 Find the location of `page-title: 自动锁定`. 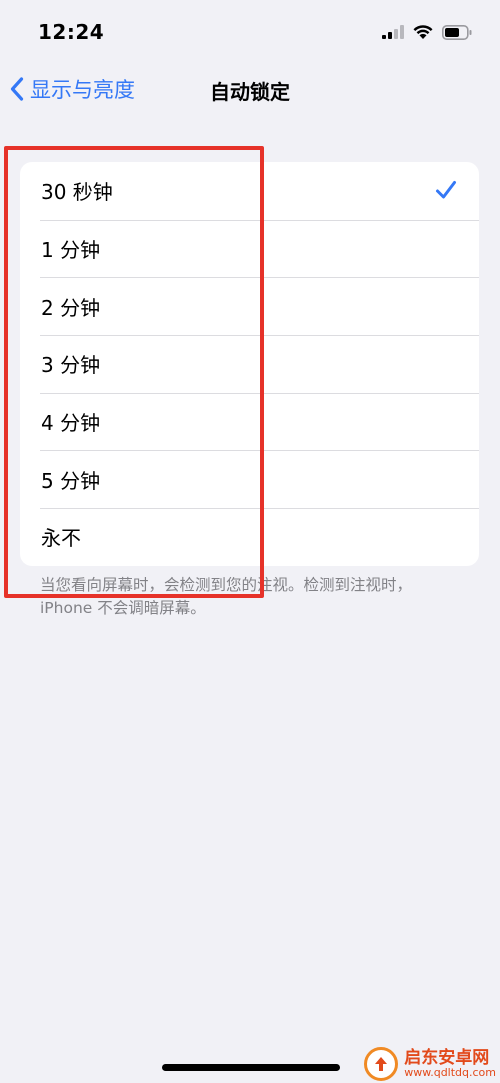

page-title: 自动锁定 is located at coordinates (250, 92).